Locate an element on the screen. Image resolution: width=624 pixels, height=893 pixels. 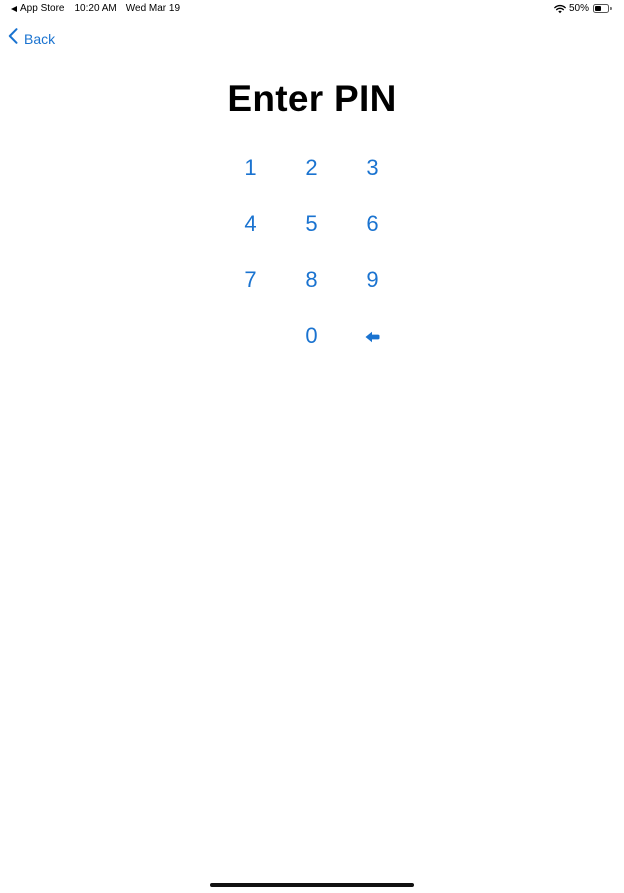
keypad-empty-slot is located at coordinates (250, 336).